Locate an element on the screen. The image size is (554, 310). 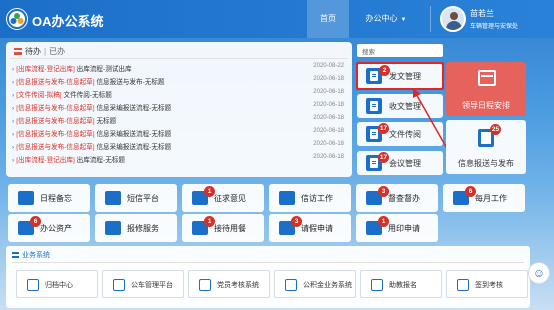
nav-office-center: 办公中心 ▼ is located at coordinates (386, 19).